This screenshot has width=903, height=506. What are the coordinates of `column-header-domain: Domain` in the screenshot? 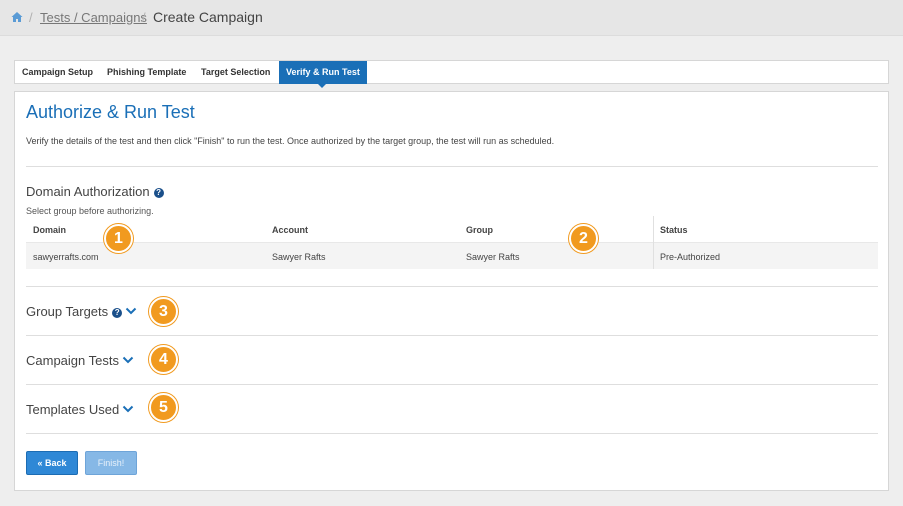 It's located at (49, 230).